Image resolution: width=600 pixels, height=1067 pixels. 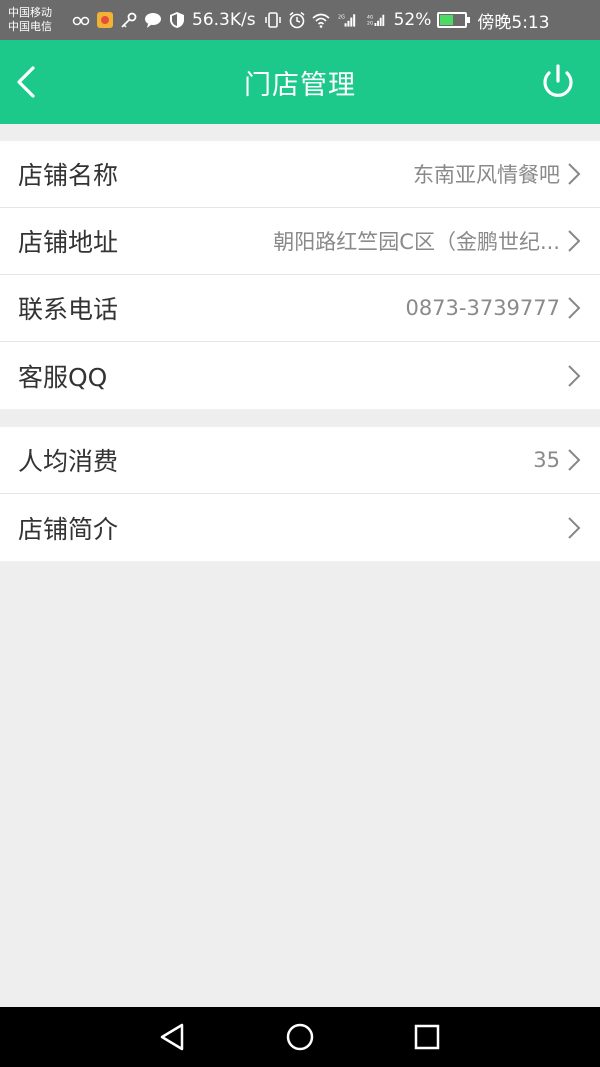 I want to click on app-icon, so click(x=105, y=20).